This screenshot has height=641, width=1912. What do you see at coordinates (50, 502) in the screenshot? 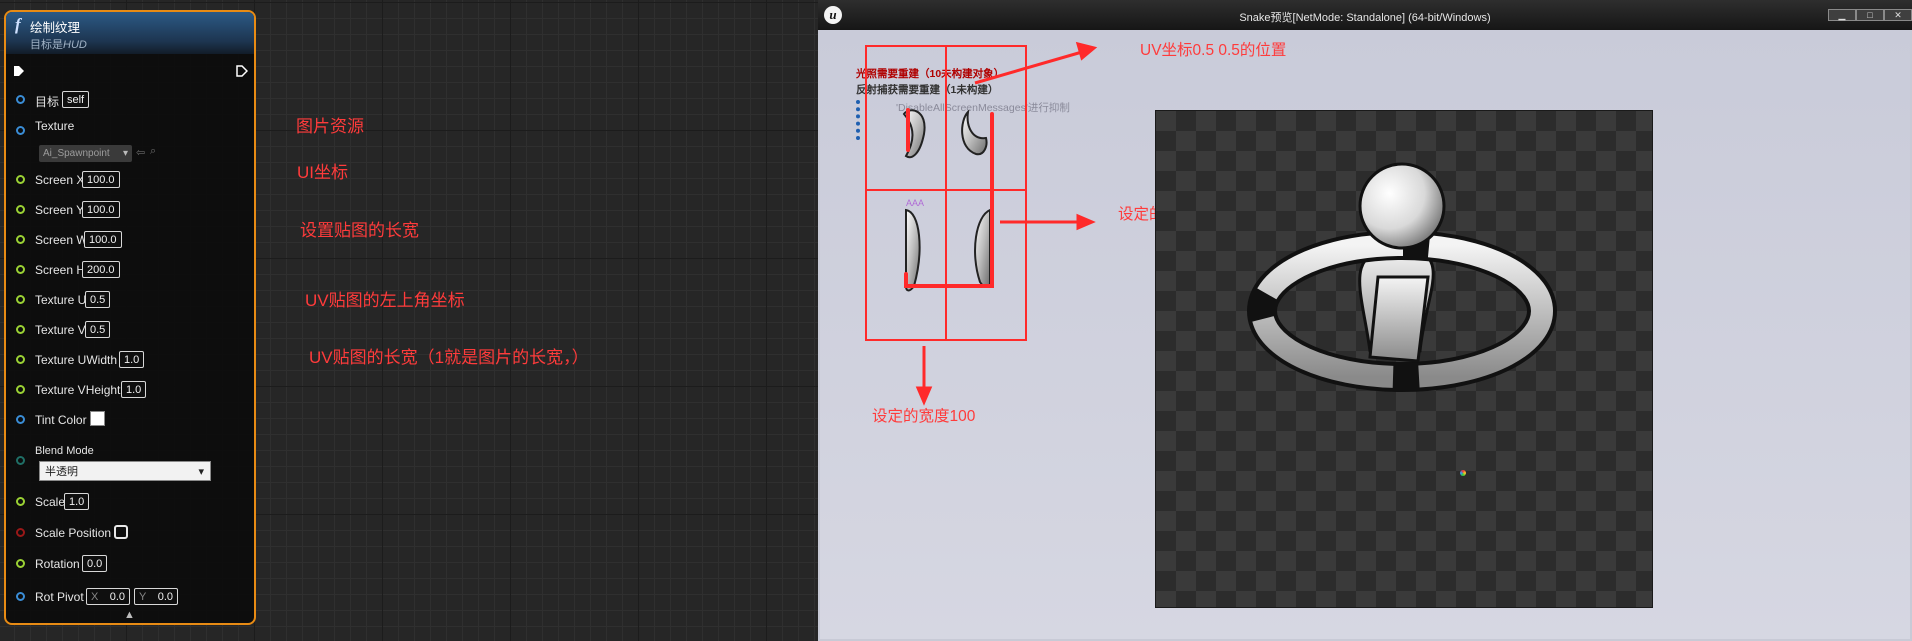
I see `pin-label: Scale` at bounding box center [50, 502].